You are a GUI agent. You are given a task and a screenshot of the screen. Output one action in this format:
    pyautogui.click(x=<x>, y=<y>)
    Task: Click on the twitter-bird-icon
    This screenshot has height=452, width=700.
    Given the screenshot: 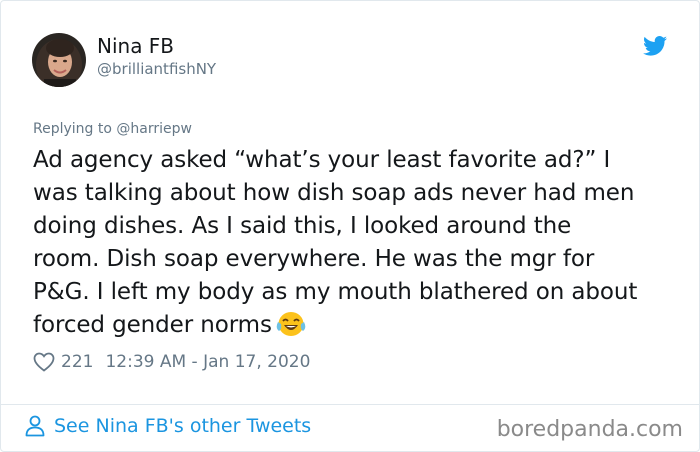 What is the action you would take?
    pyautogui.click(x=655, y=46)
    